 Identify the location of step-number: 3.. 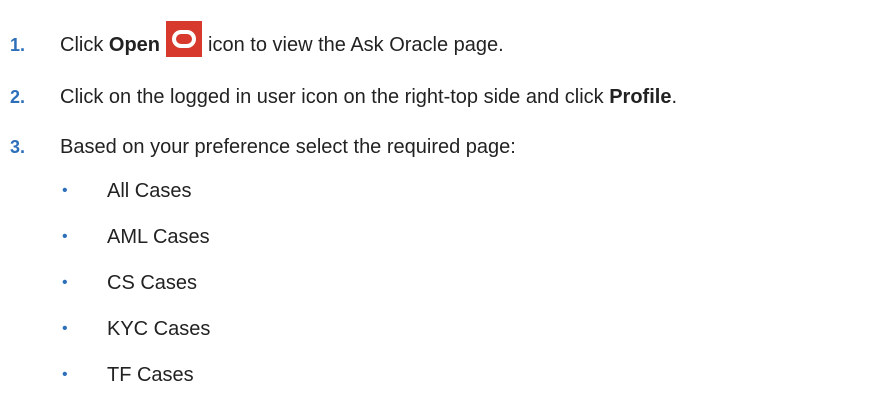
(18, 146).